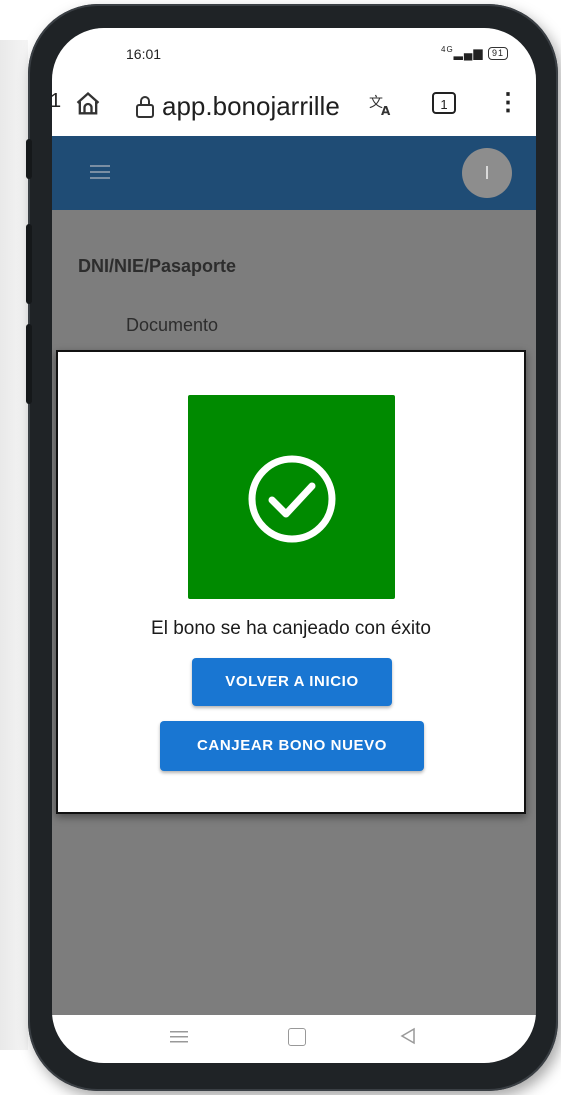 The image size is (561, 1095). What do you see at coordinates (100, 172) in the screenshot?
I see `hamburger-menu-icon` at bounding box center [100, 172].